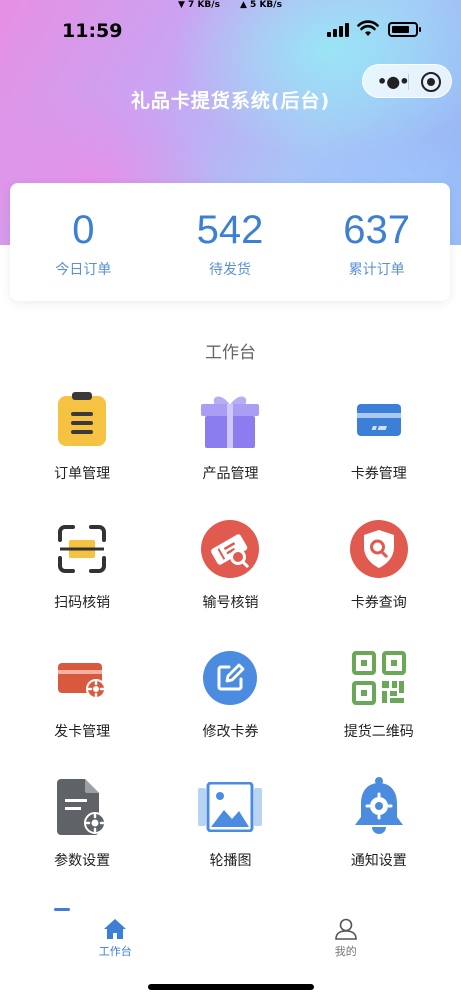  I want to click on stat-today-orders: 0 今日订单, so click(83, 242).